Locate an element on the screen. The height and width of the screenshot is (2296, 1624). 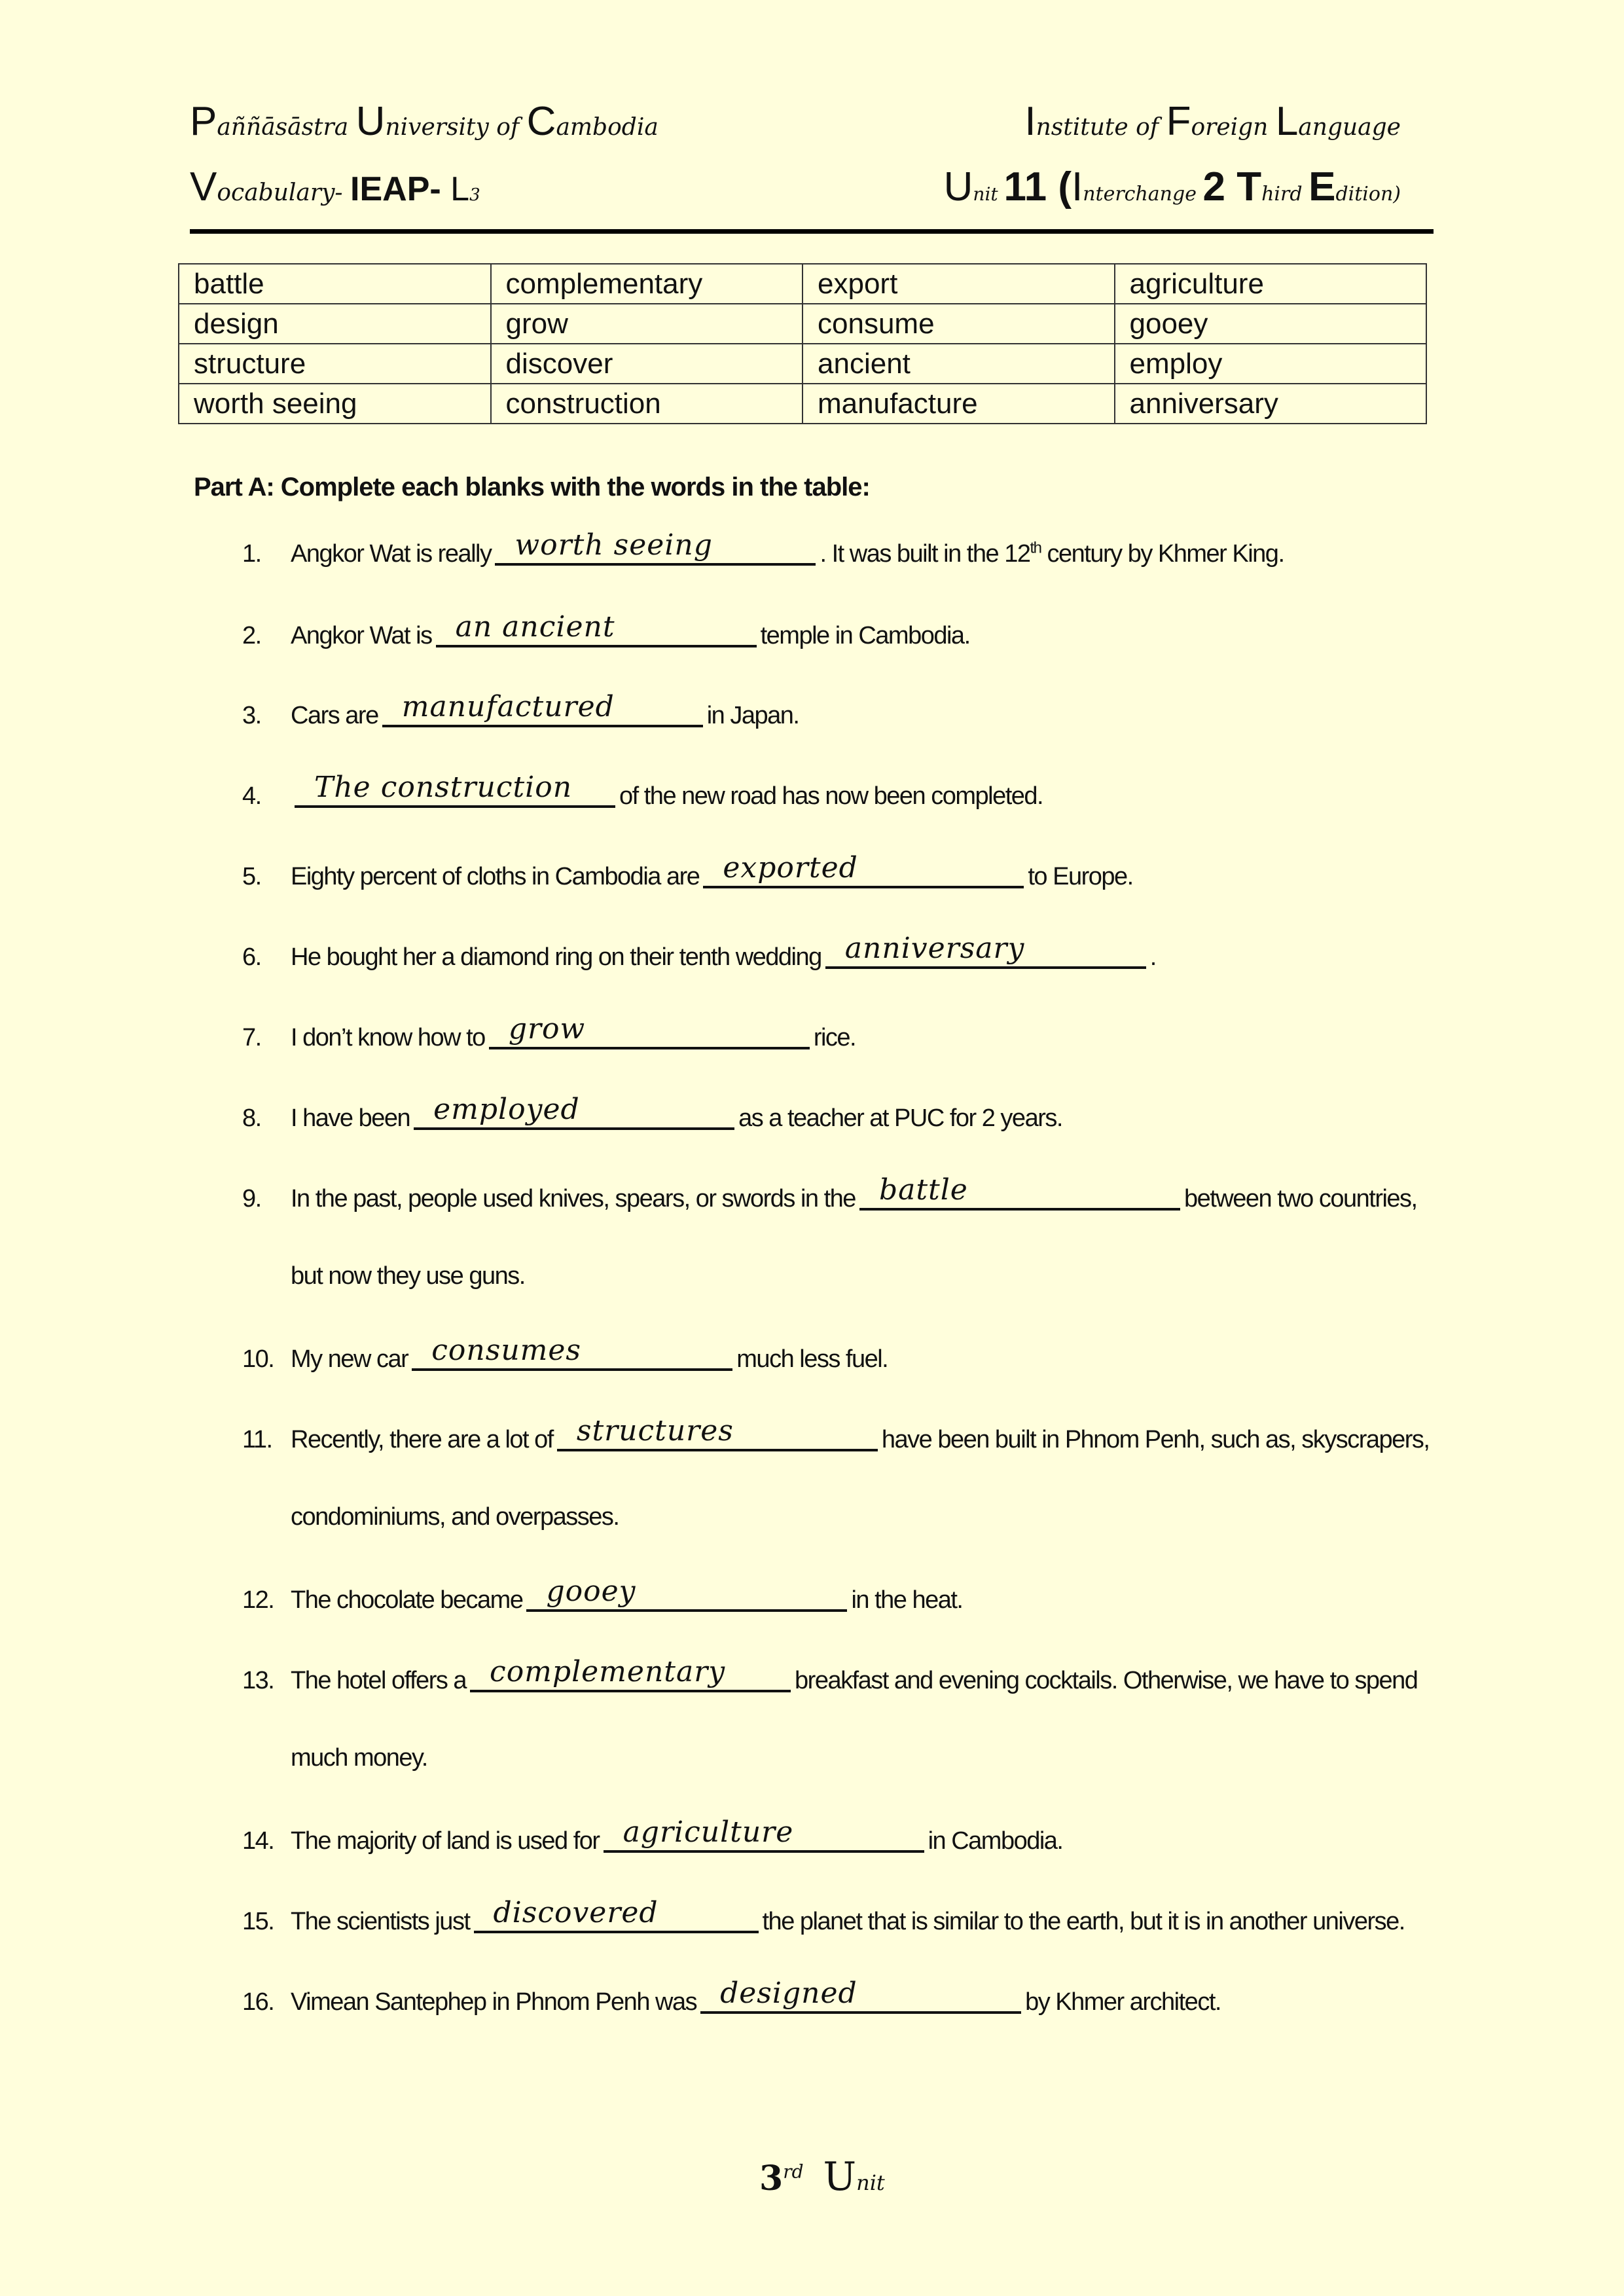
institute-name: Institute of Foreign Language is located at coordinates (1212, 121).